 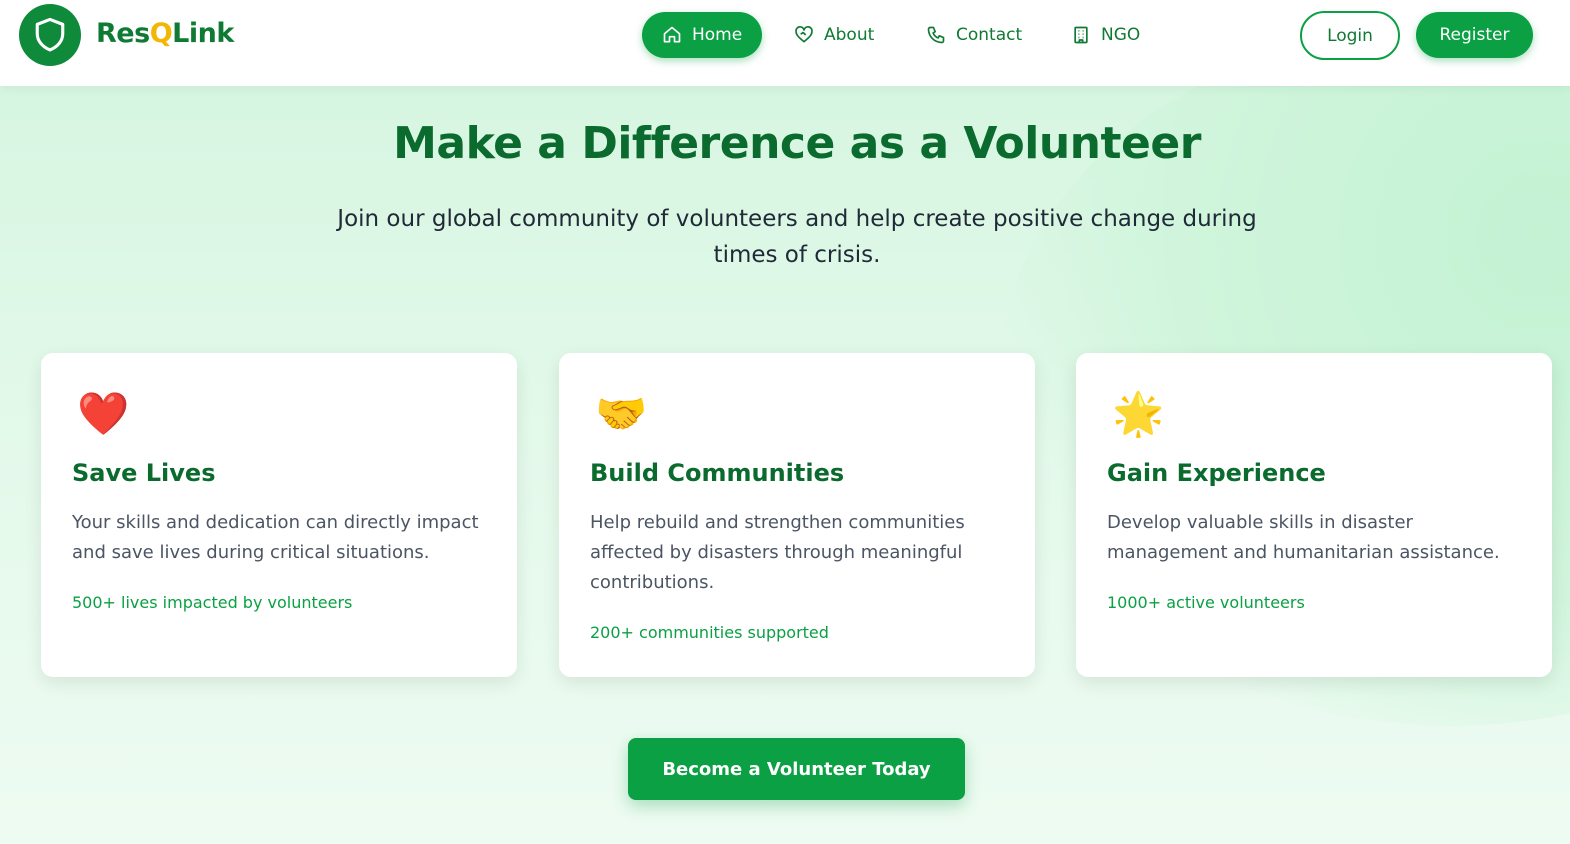 What do you see at coordinates (1350, 35) in the screenshot?
I see `login-button: Login` at bounding box center [1350, 35].